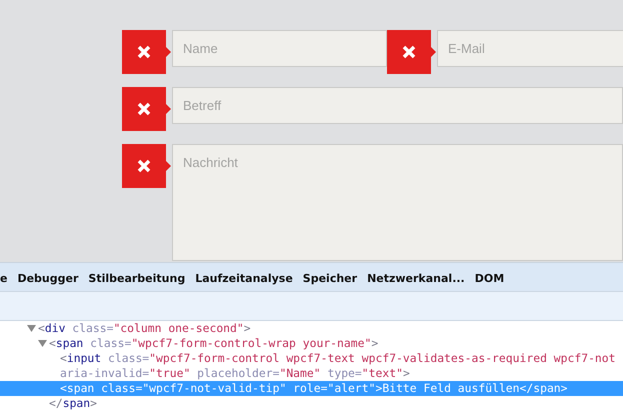 The width and height of the screenshot is (623, 413). Describe the element at coordinates (311, 403) in the screenshot. I see `code-line: </span>` at that location.